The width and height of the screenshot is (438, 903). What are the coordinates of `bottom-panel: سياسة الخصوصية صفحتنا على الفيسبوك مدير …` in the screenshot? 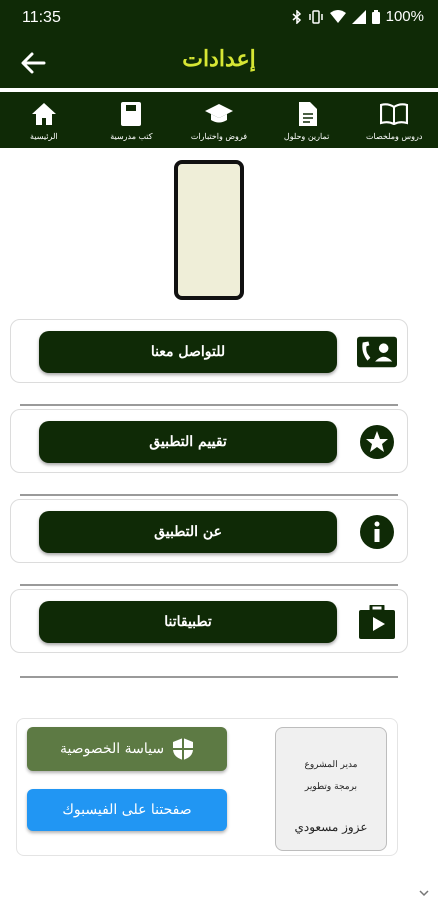 It's located at (207, 787).